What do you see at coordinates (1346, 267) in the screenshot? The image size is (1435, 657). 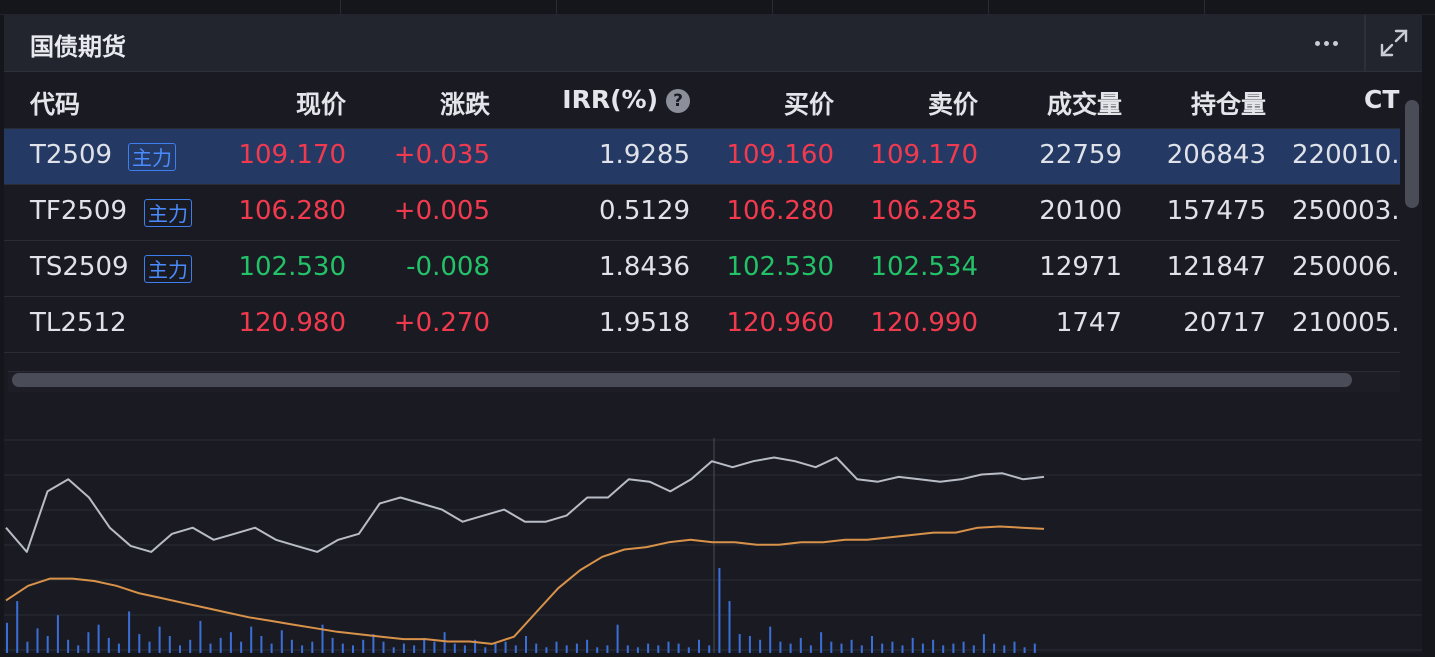 I see `ct-cell: 250006.` at bounding box center [1346, 267].